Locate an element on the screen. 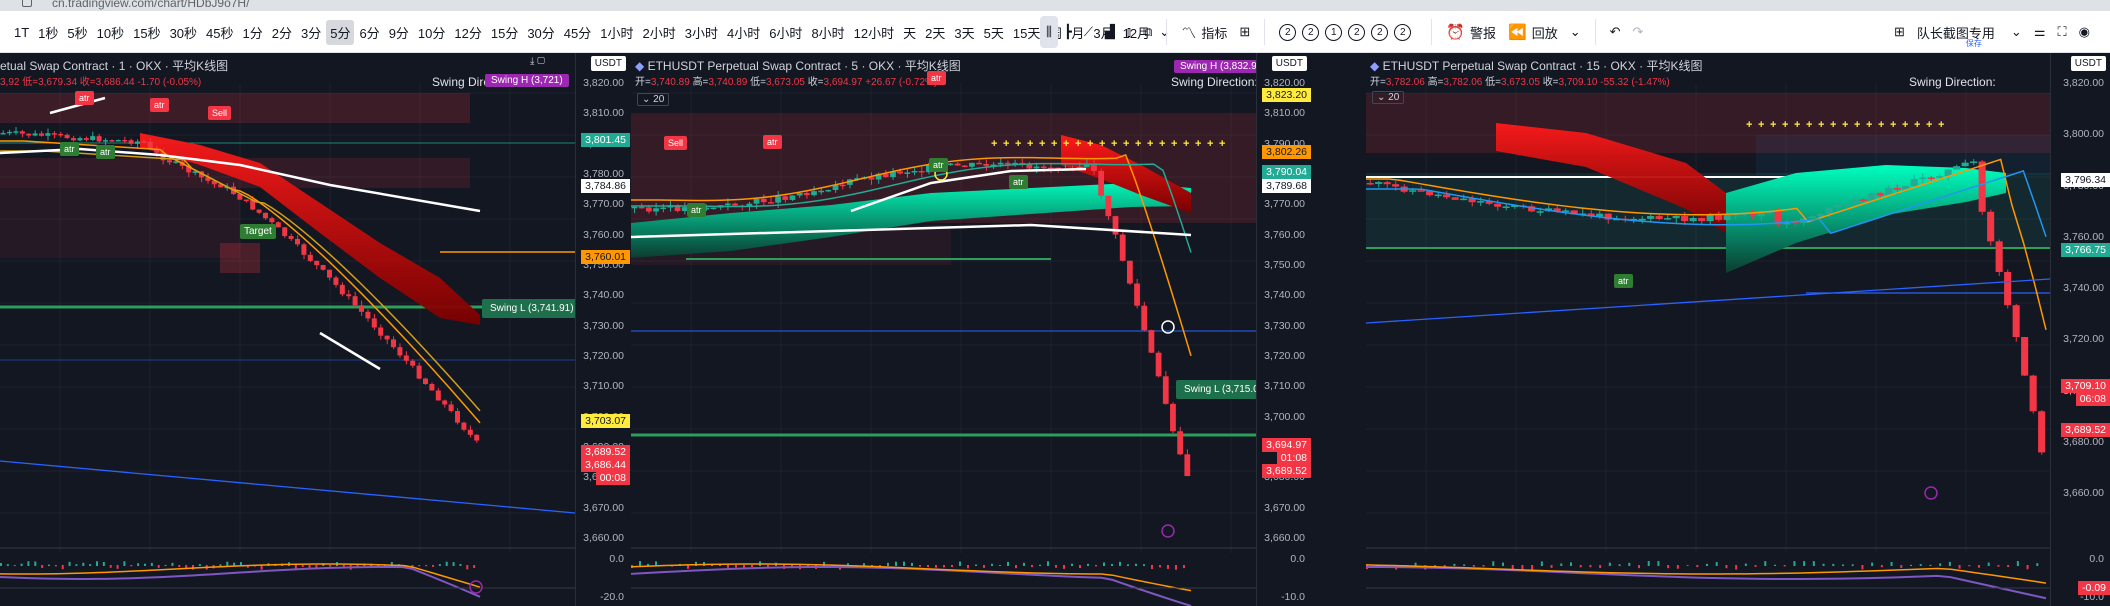  timeframe-0: 1T is located at coordinates (21, 32).